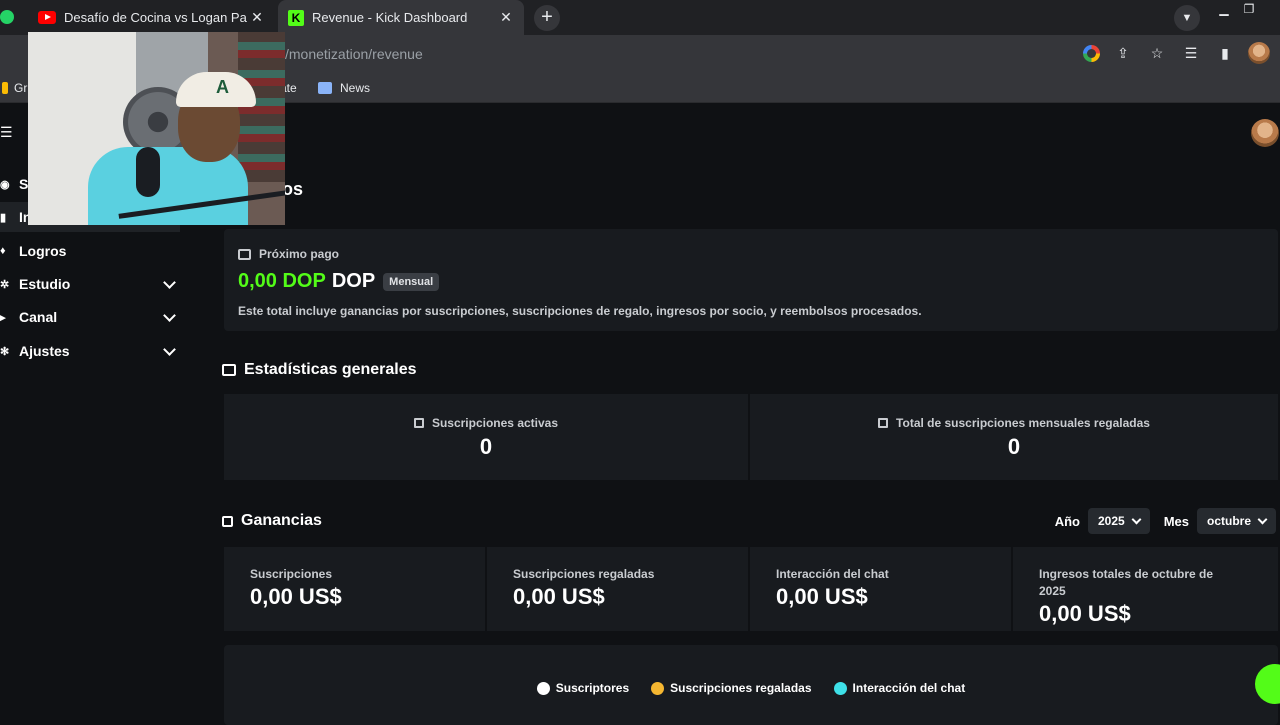  What do you see at coordinates (1126, 582) in the screenshot?
I see `earning-label: Ingresos totales de octubre de 2025` at bounding box center [1126, 582].